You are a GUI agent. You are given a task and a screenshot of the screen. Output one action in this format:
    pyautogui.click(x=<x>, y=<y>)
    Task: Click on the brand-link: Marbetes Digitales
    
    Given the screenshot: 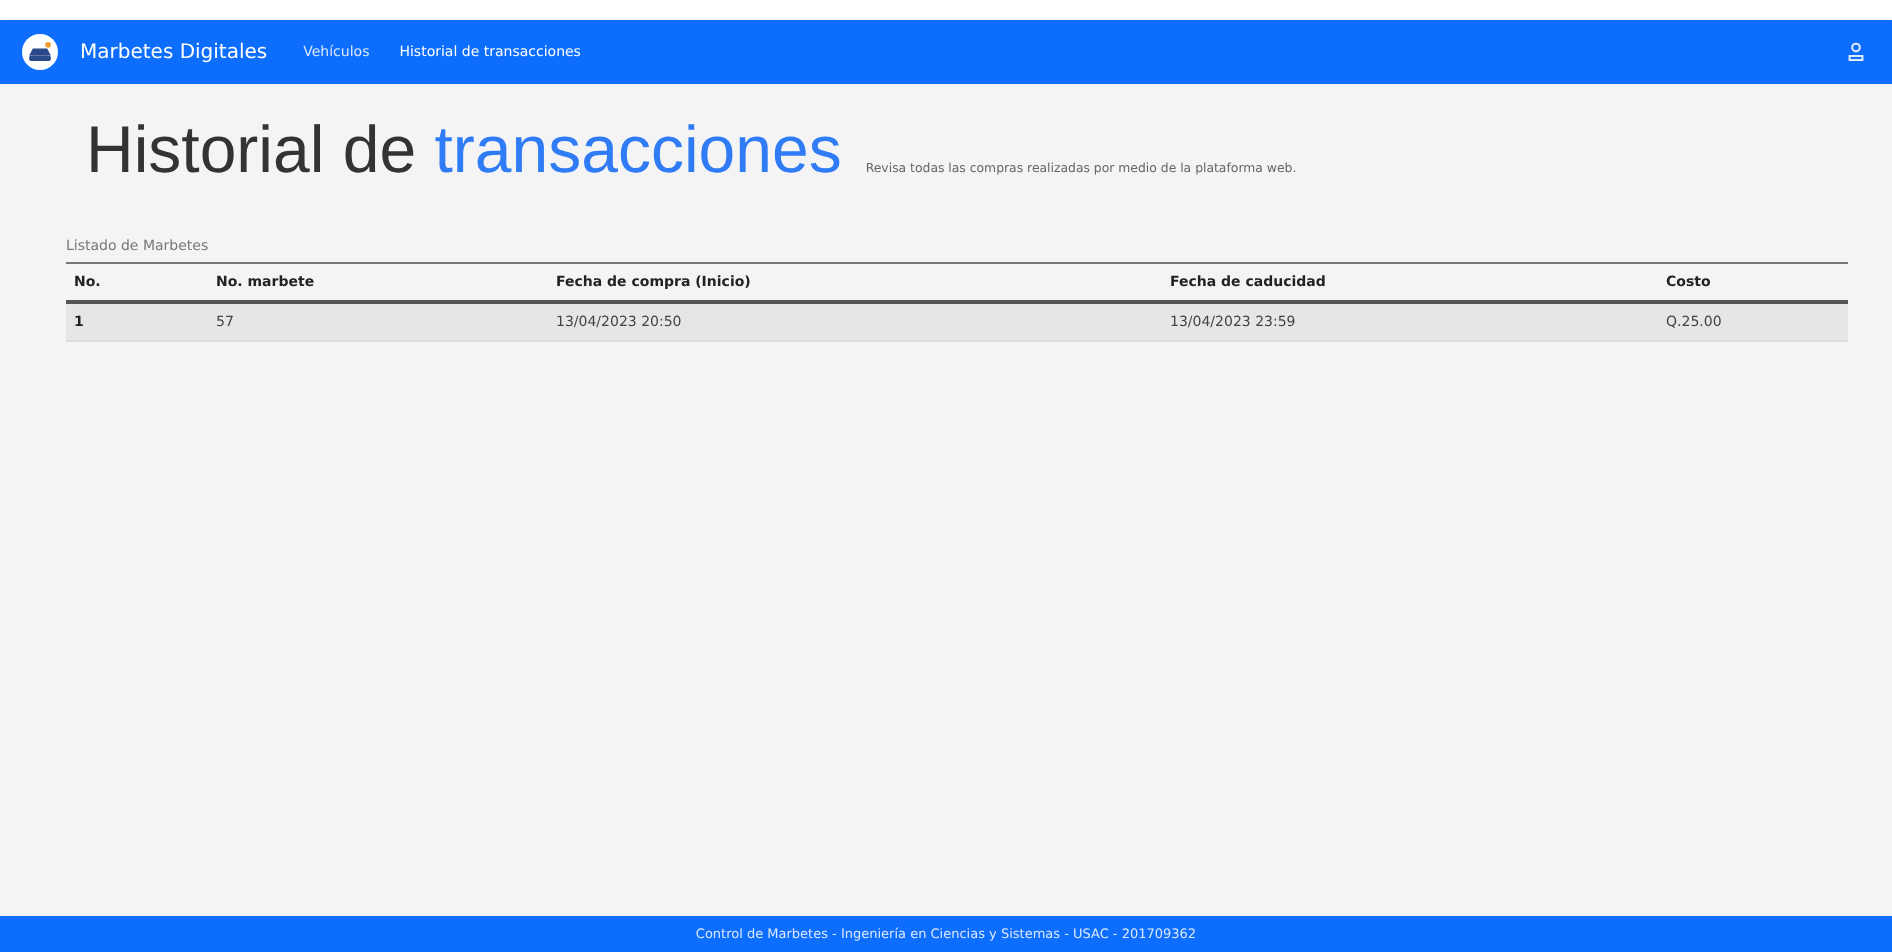 What is the action you would take?
    pyautogui.click(x=174, y=52)
    